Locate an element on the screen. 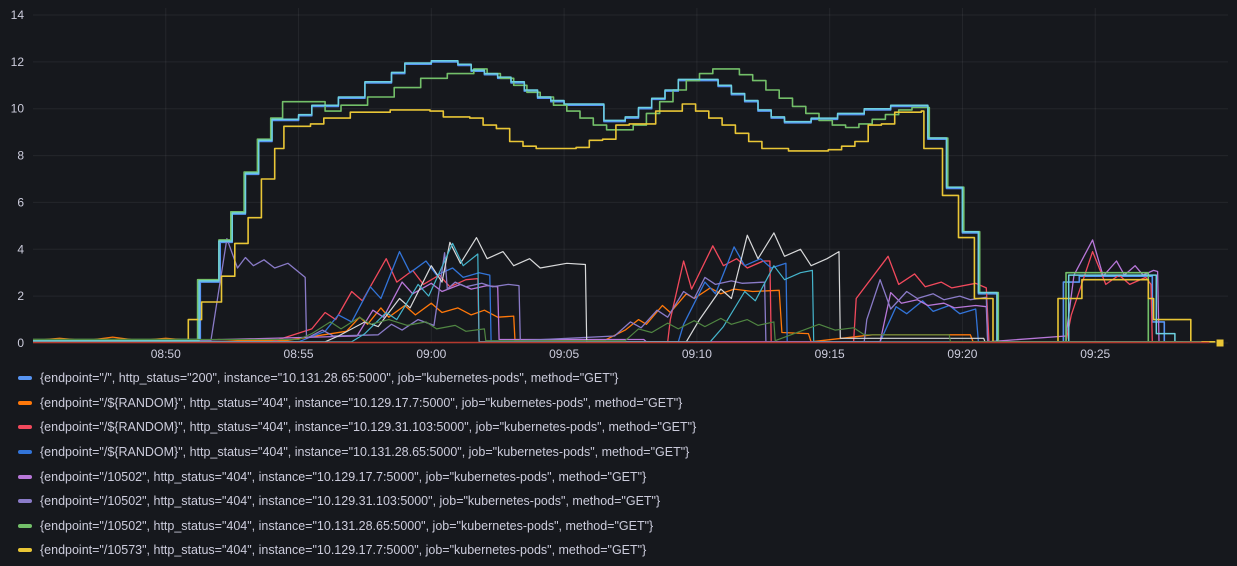 This screenshot has width=1237, height=566. y-axis-tick-label: 4 is located at coordinates (20, 249).